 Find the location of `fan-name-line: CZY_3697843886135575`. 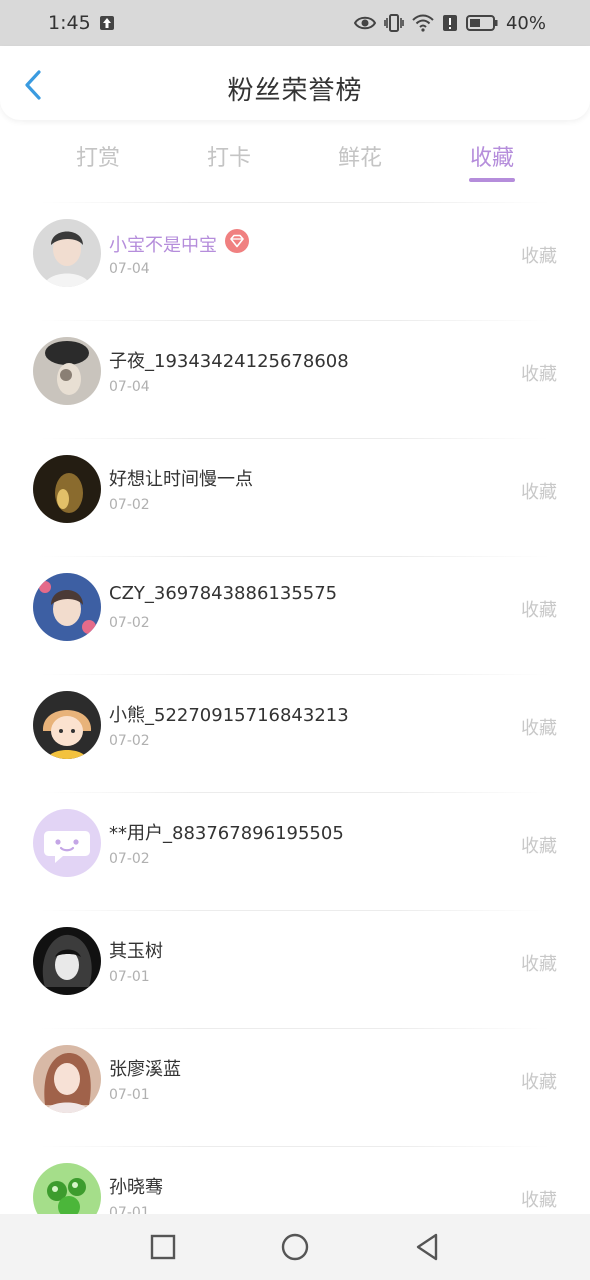

fan-name-line: CZY_3697843886135575 is located at coordinates (223, 593).